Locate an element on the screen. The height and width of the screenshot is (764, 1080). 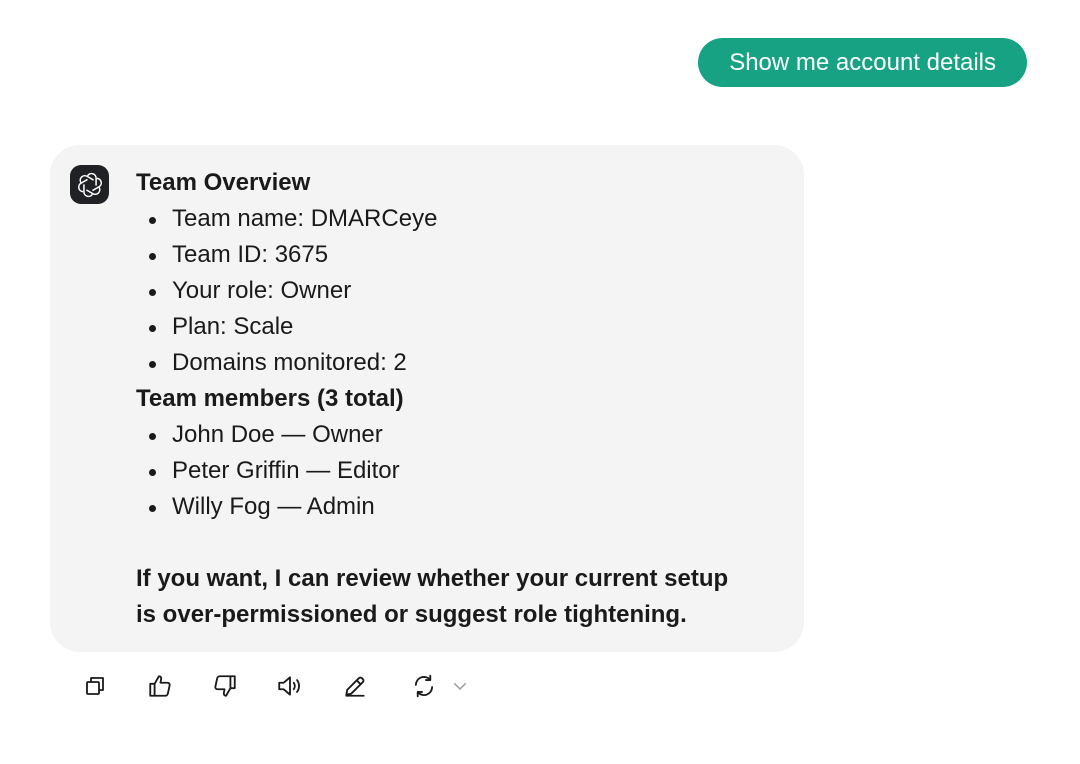
list-item: Willy Fog — Admin is located at coordinates (456, 507).